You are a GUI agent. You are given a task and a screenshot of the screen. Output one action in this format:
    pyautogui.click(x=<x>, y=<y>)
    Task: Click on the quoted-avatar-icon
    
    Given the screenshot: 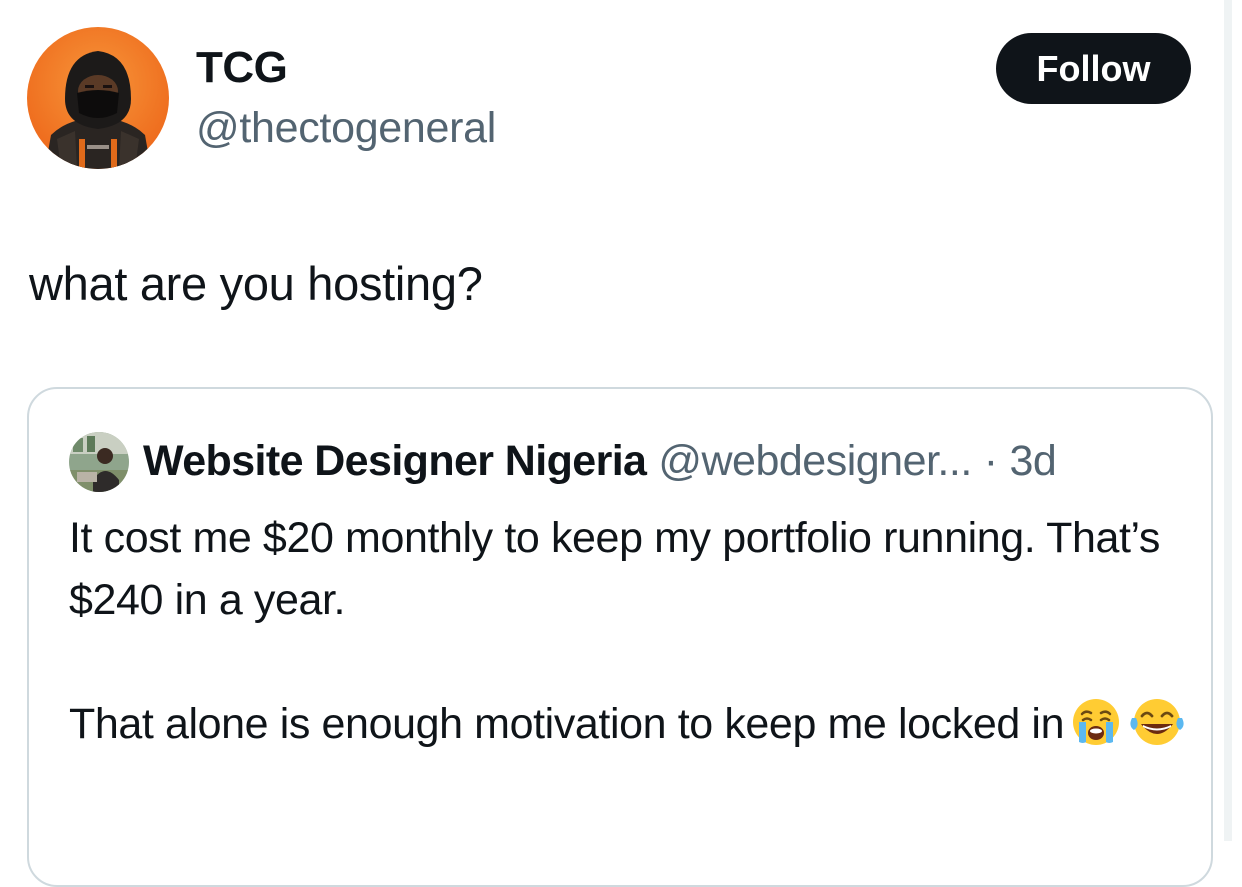 What is the action you would take?
    pyautogui.click(x=99, y=462)
    